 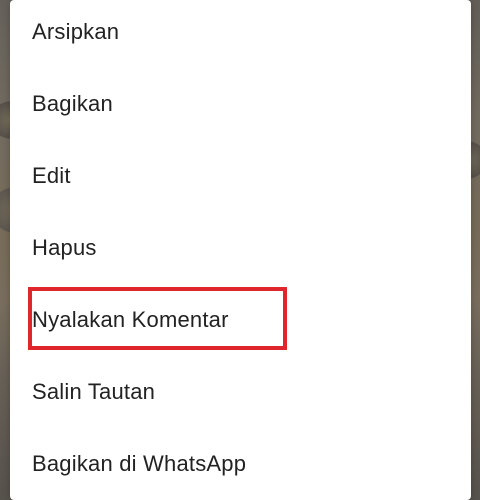 What do you see at coordinates (64, 247) in the screenshot?
I see `menu-item-label: Hapus` at bounding box center [64, 247].